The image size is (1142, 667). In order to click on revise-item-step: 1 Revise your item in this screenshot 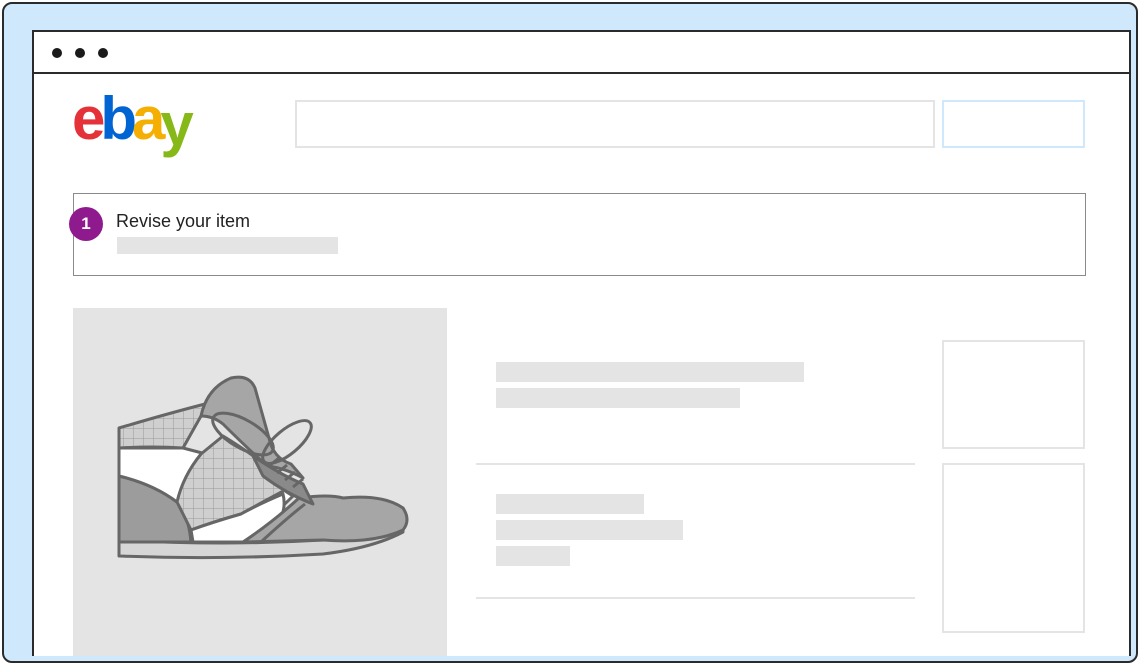, I will do `click(577, 234)`.